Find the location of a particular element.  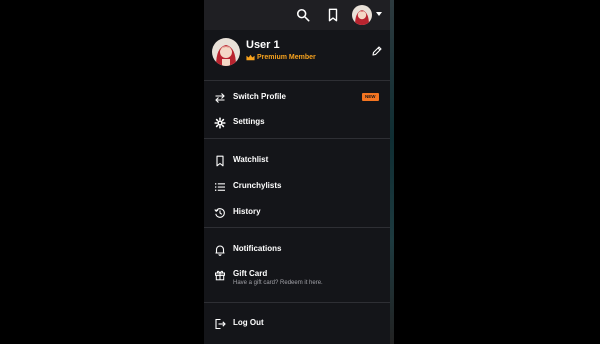

user-name: User 1 is located at coordinates (263, 45).